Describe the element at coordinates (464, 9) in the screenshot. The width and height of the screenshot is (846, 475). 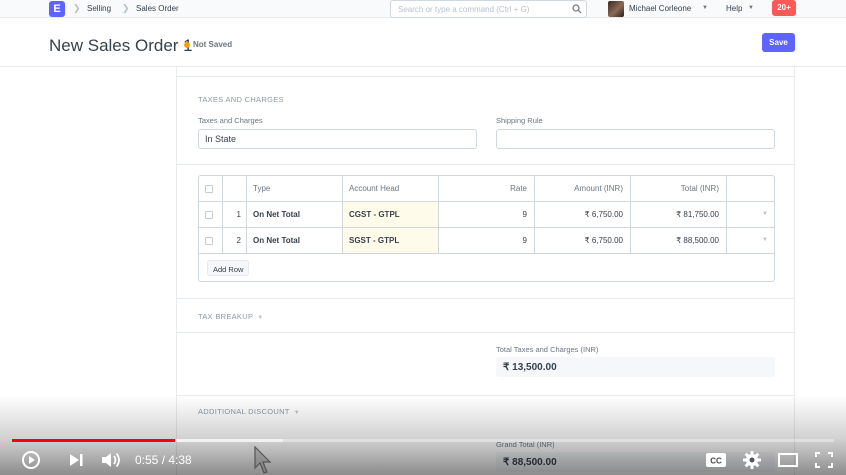
I see `search-placeholder: Search or type a command (Ctrl + G)` at that location.